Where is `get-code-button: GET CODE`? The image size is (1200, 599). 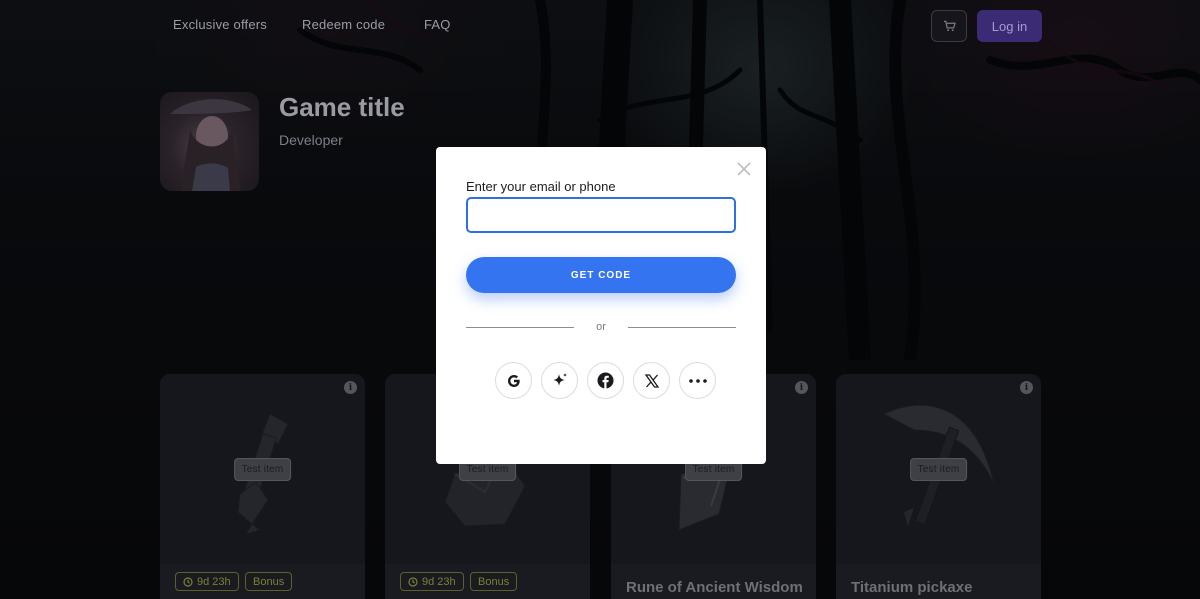
get-code-button: GET CODE is located at coordinates (601, 275).